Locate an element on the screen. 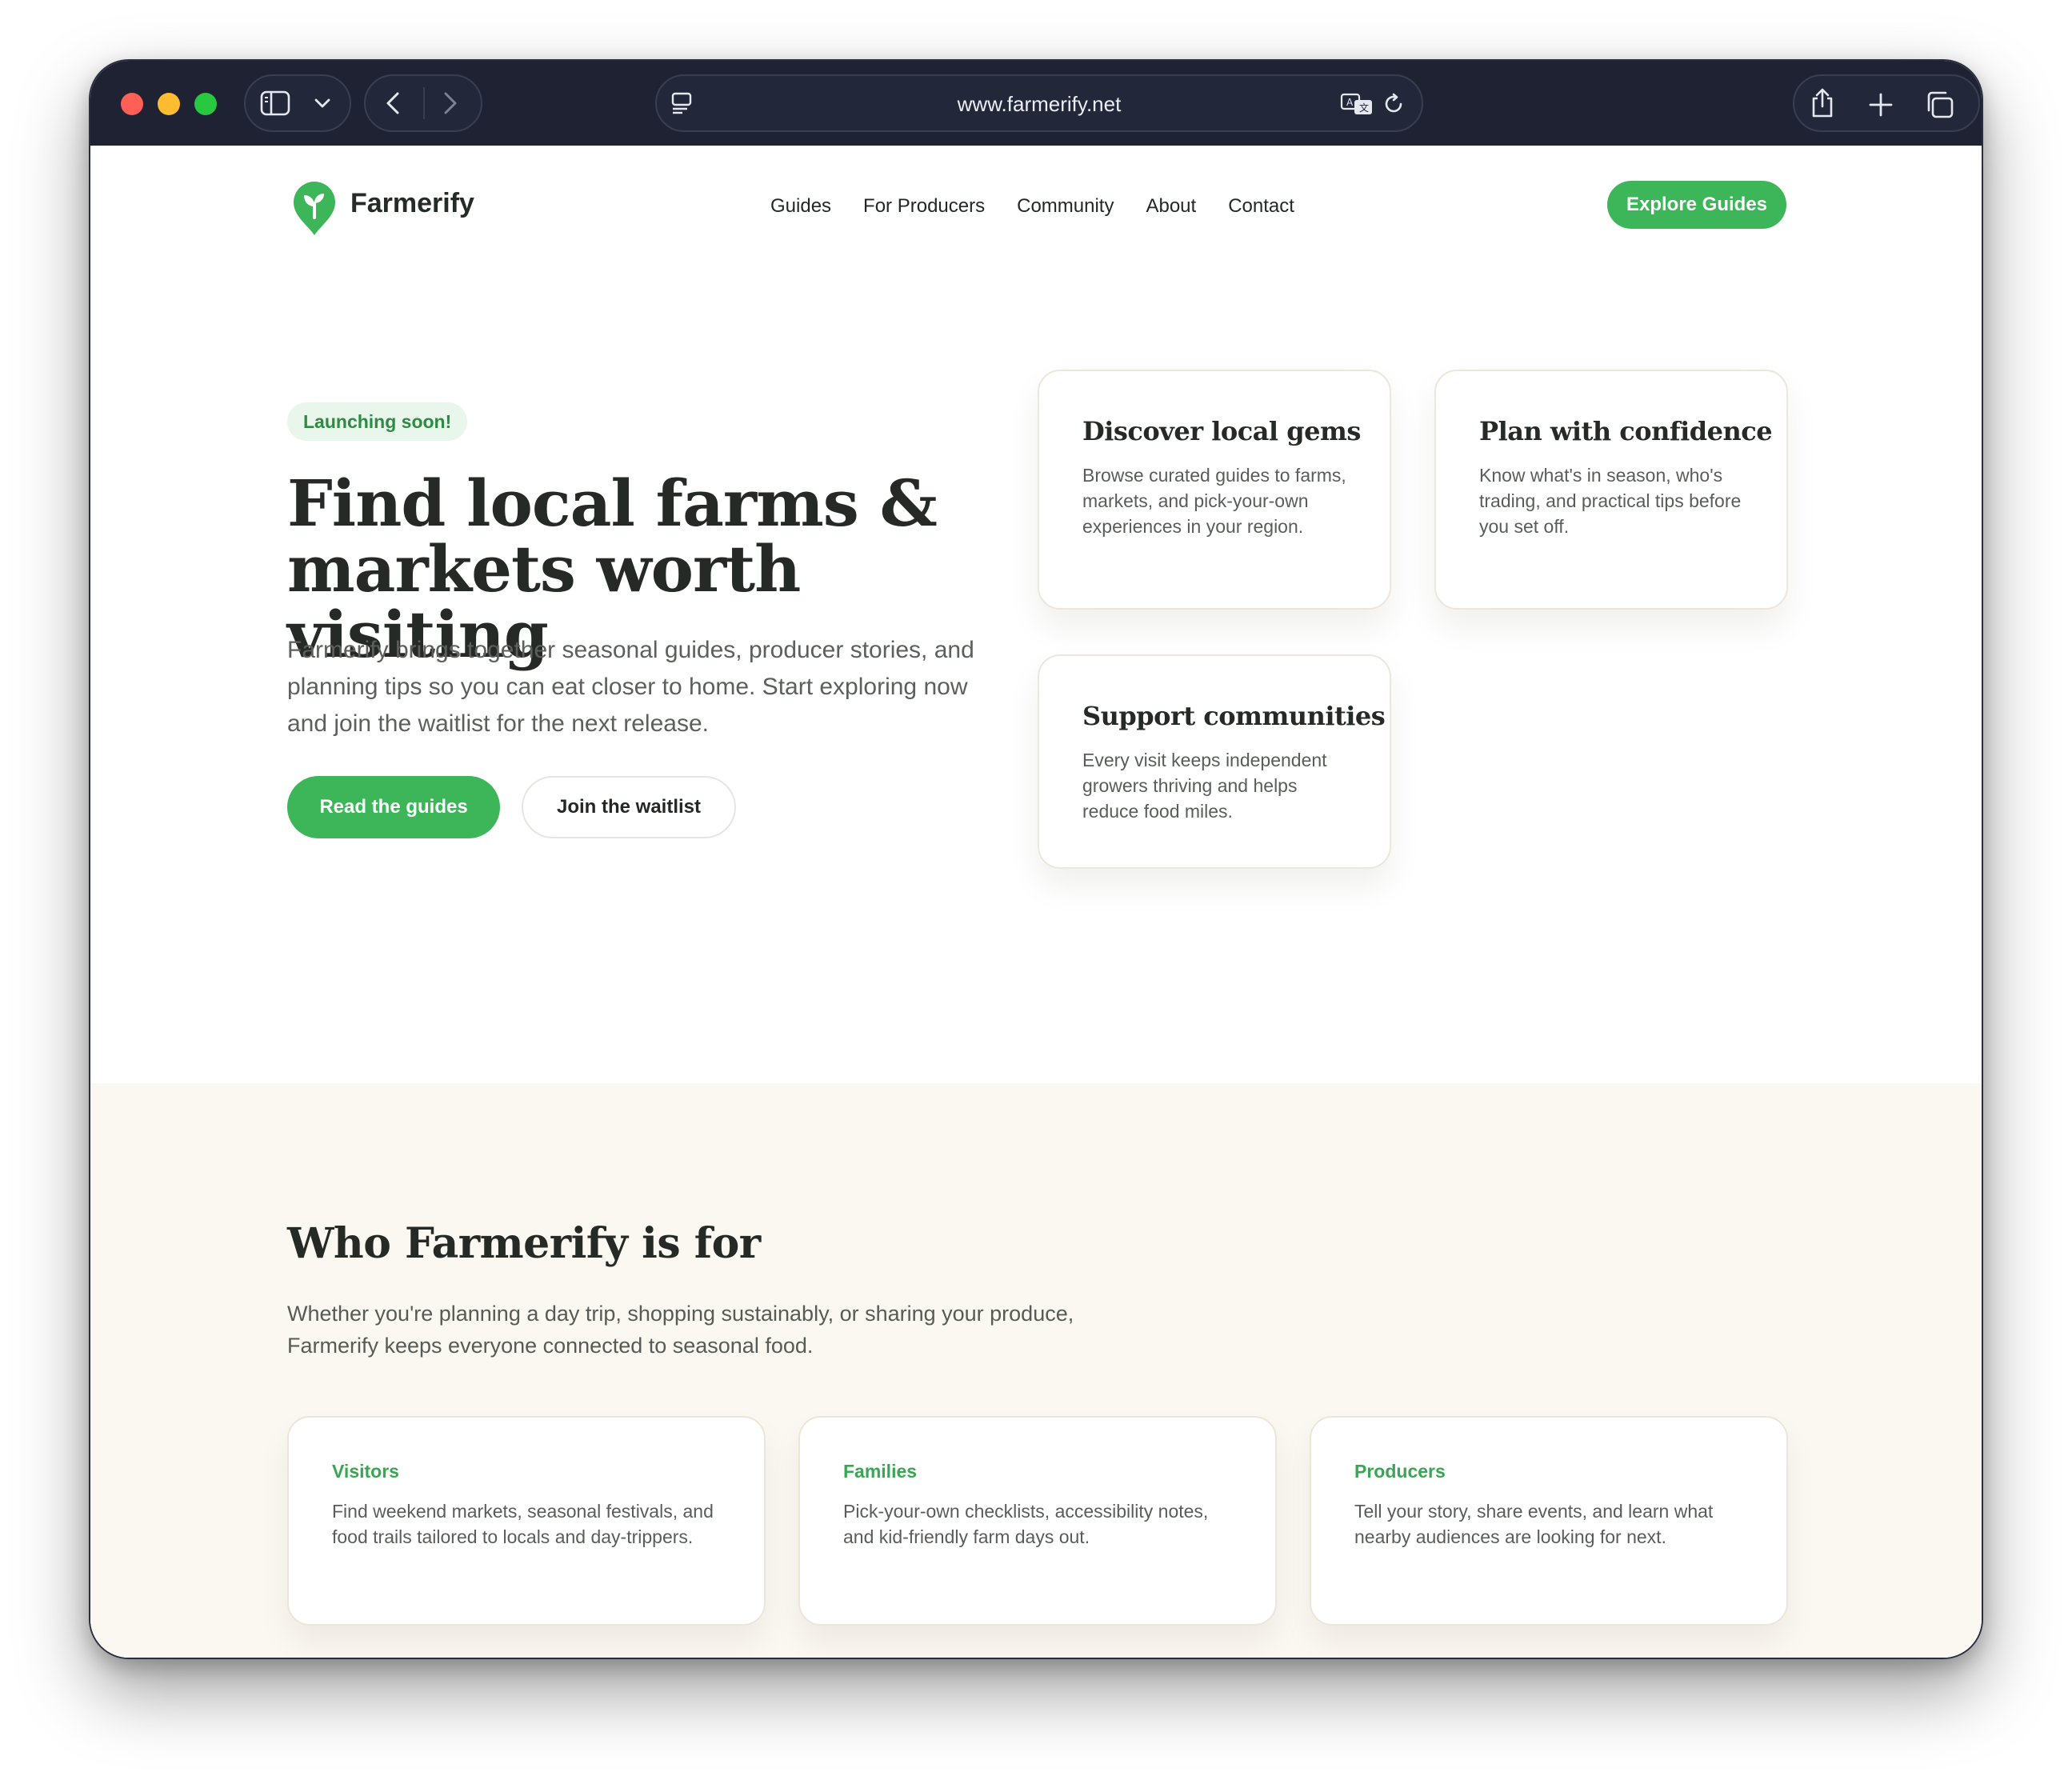 The width and height of the screenshot is (2072, 1776). share-icon is located at coordinates (1822, 103).